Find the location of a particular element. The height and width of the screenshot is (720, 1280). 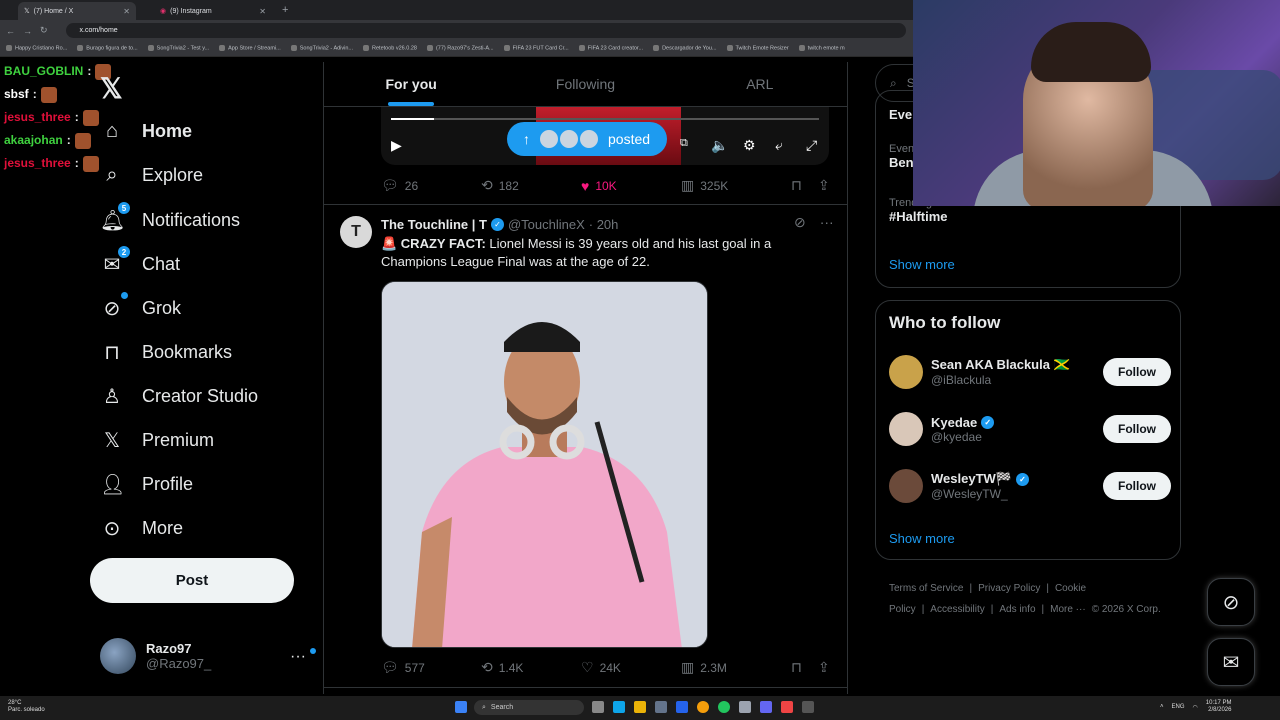

who-to-follow-item: Kyedae ✓ @kyedae Follow is located at coordinates (1030, 429).